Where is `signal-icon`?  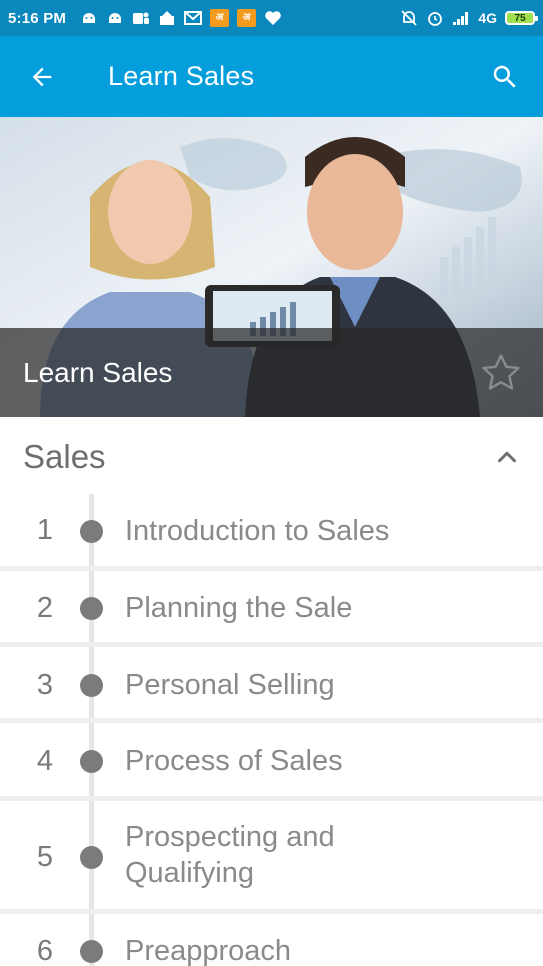 signal-icon is located at coordinates (461, 18).